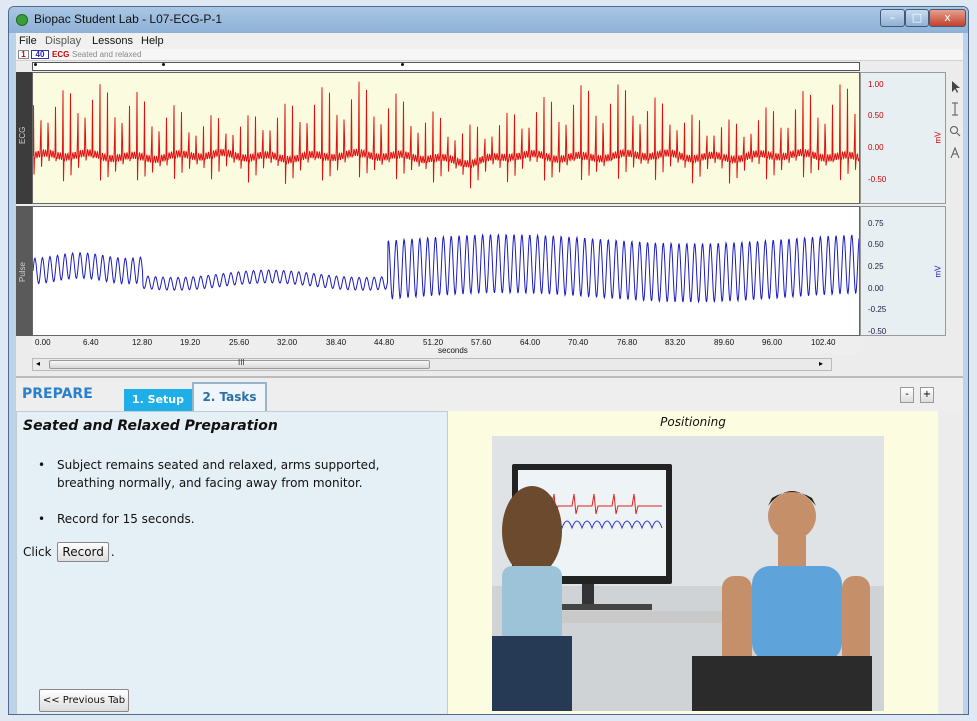 The width and height of the screenshot is (977, 721). Describe the element at coordinates (489, 55) in the screenshot. I see `channel-bar: 1 40 ECG Seated and relaxed` at that location.